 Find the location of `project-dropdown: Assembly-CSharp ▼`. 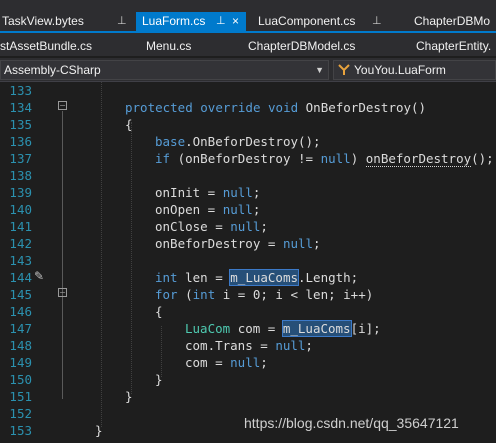

project-dropdown: Assembly-CSharp ▼ is located at coordinates (164, 70).